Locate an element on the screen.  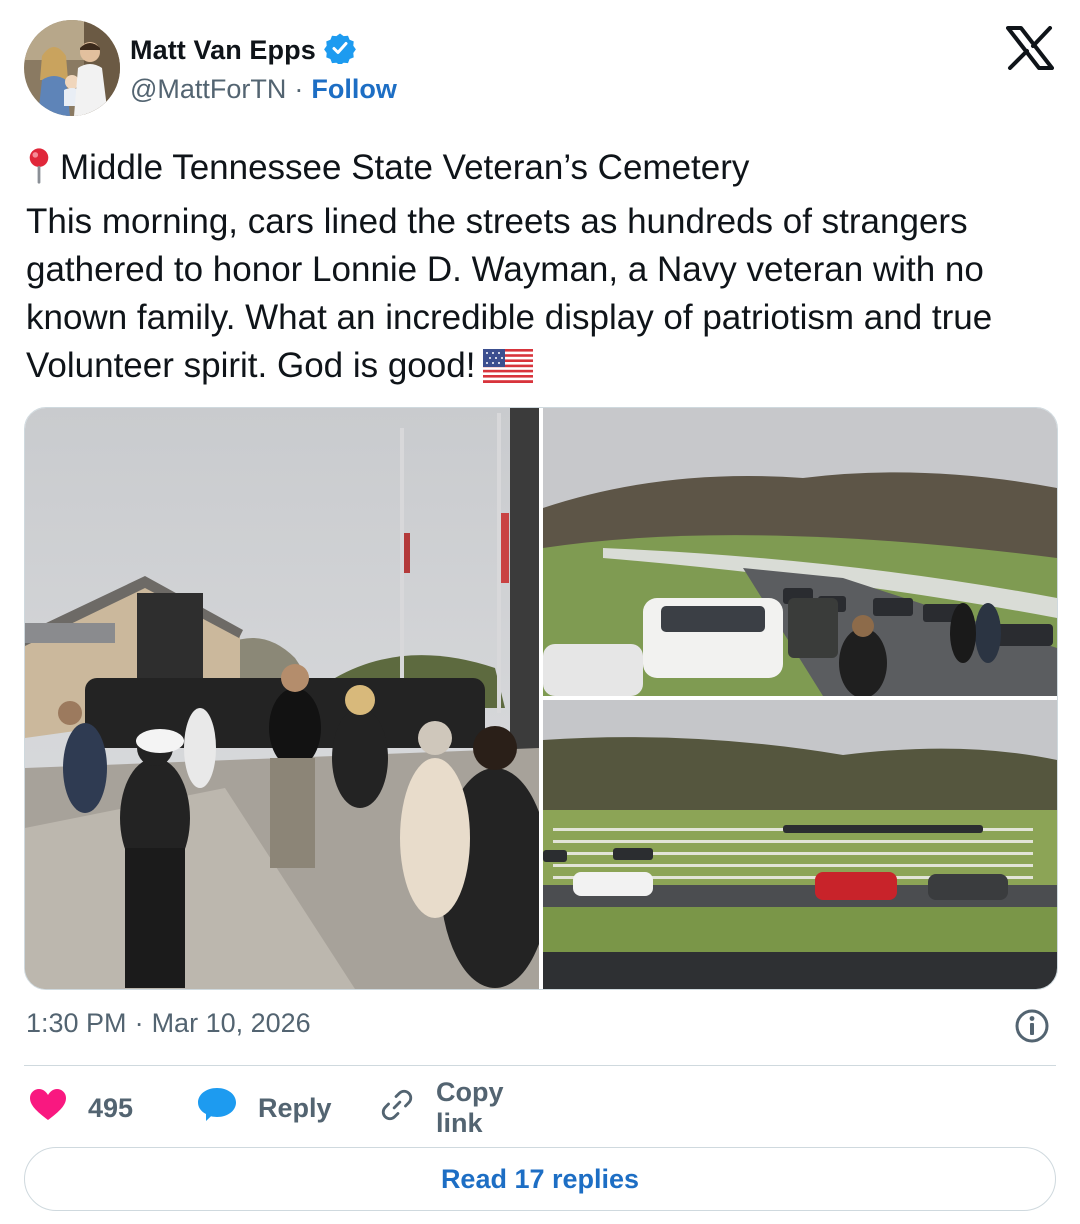
x-logo-icon is located at coordinates (1030, 48).